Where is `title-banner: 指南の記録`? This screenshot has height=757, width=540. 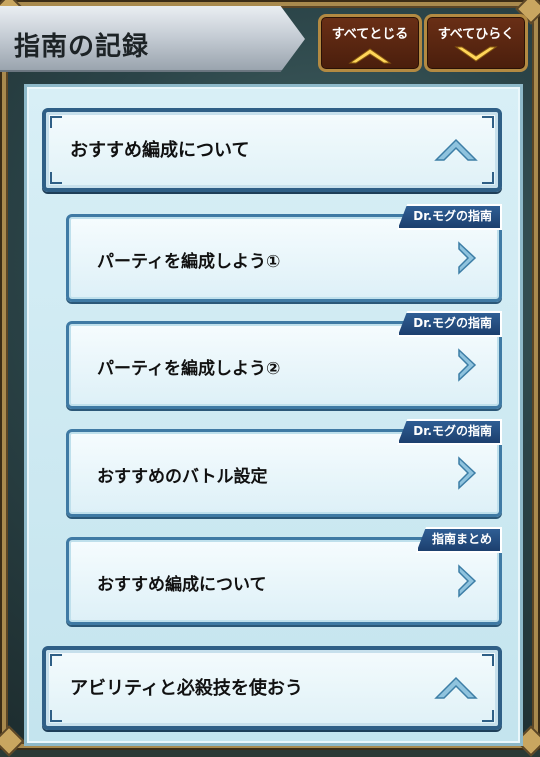
title-banner: 指南の記録 is located at coordinates (152, 39).